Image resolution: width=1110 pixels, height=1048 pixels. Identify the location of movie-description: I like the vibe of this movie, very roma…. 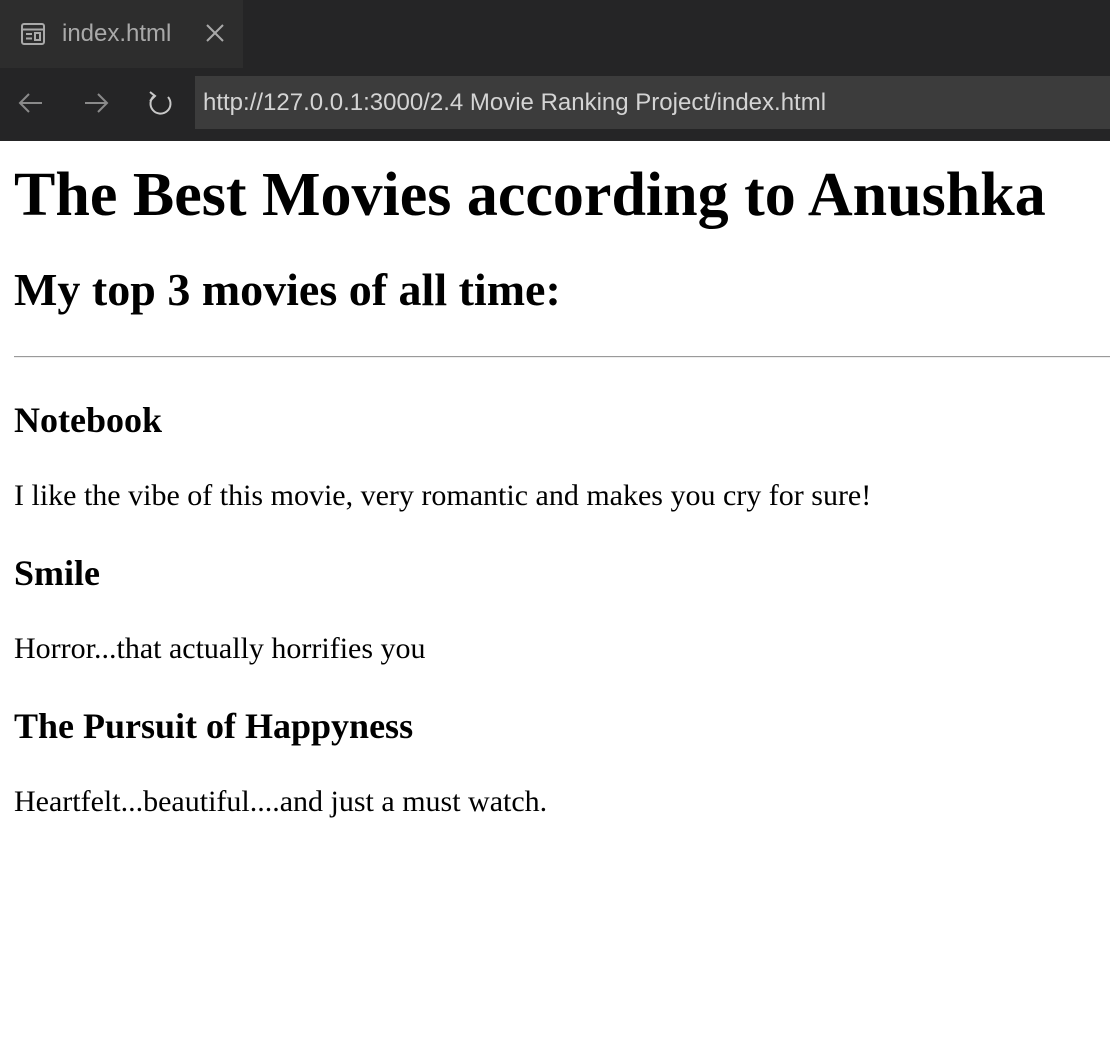
(443, 495).